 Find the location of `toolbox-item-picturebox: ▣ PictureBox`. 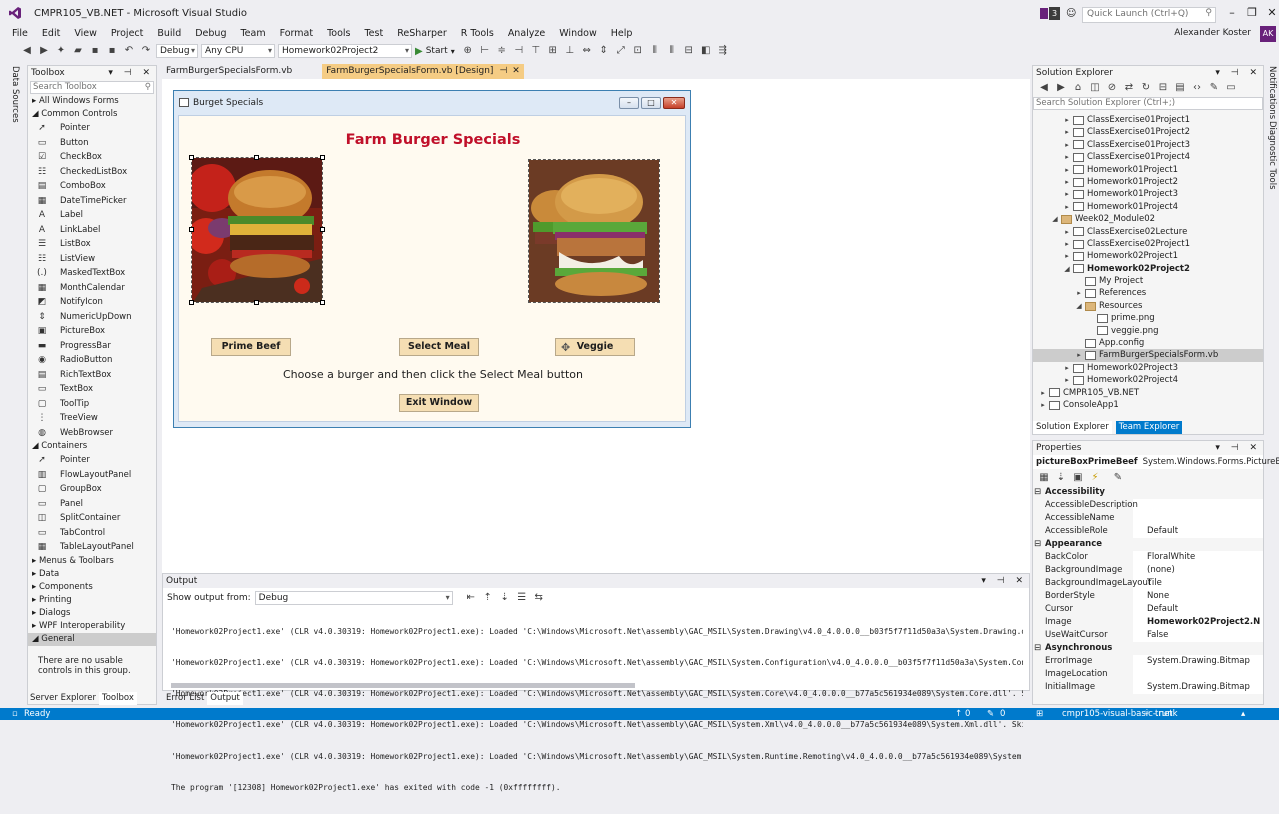

toolbox-item-picturebox: ▣ PictureBox is located at coordinates (92, 331).